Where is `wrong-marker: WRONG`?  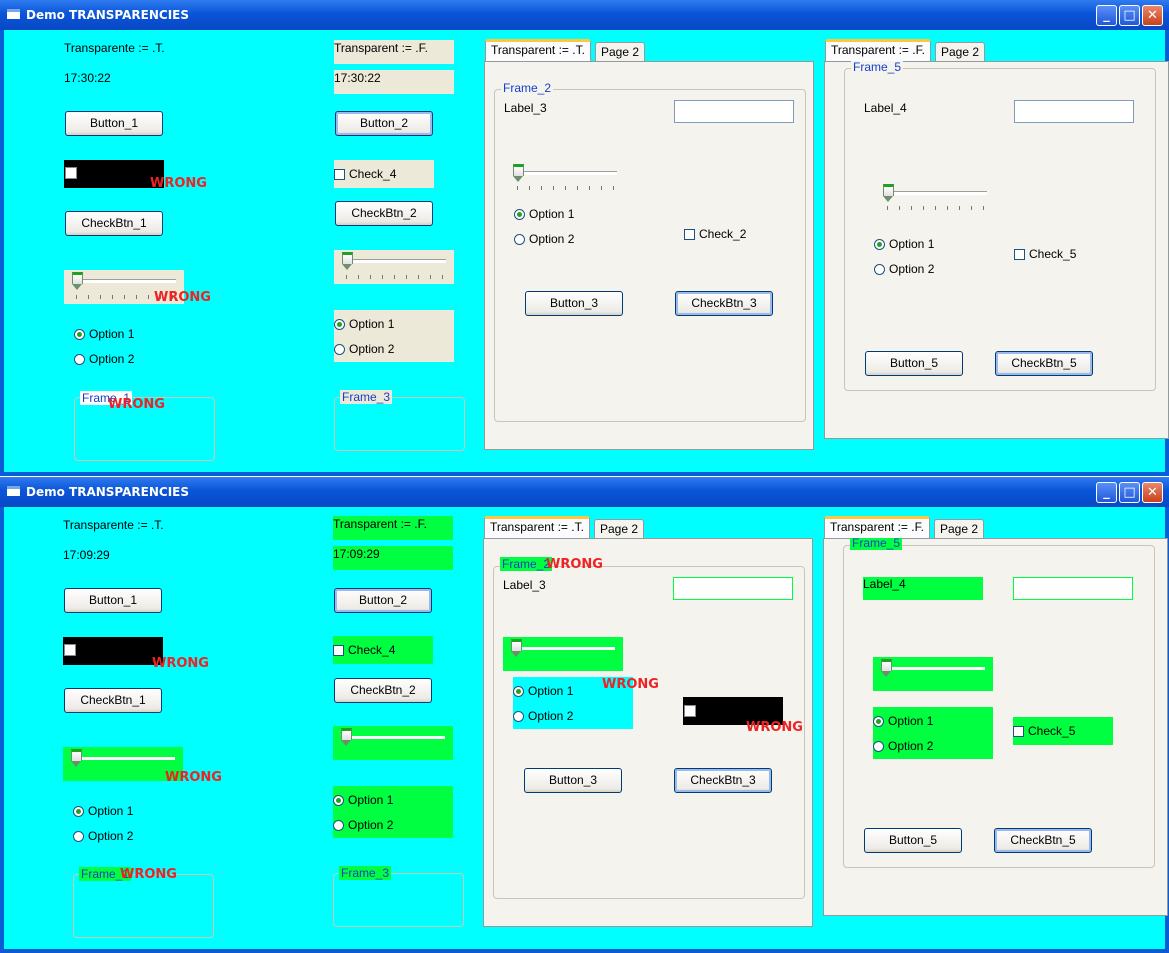 wrong-marker: WRONG is located at coordinates (574, 564).